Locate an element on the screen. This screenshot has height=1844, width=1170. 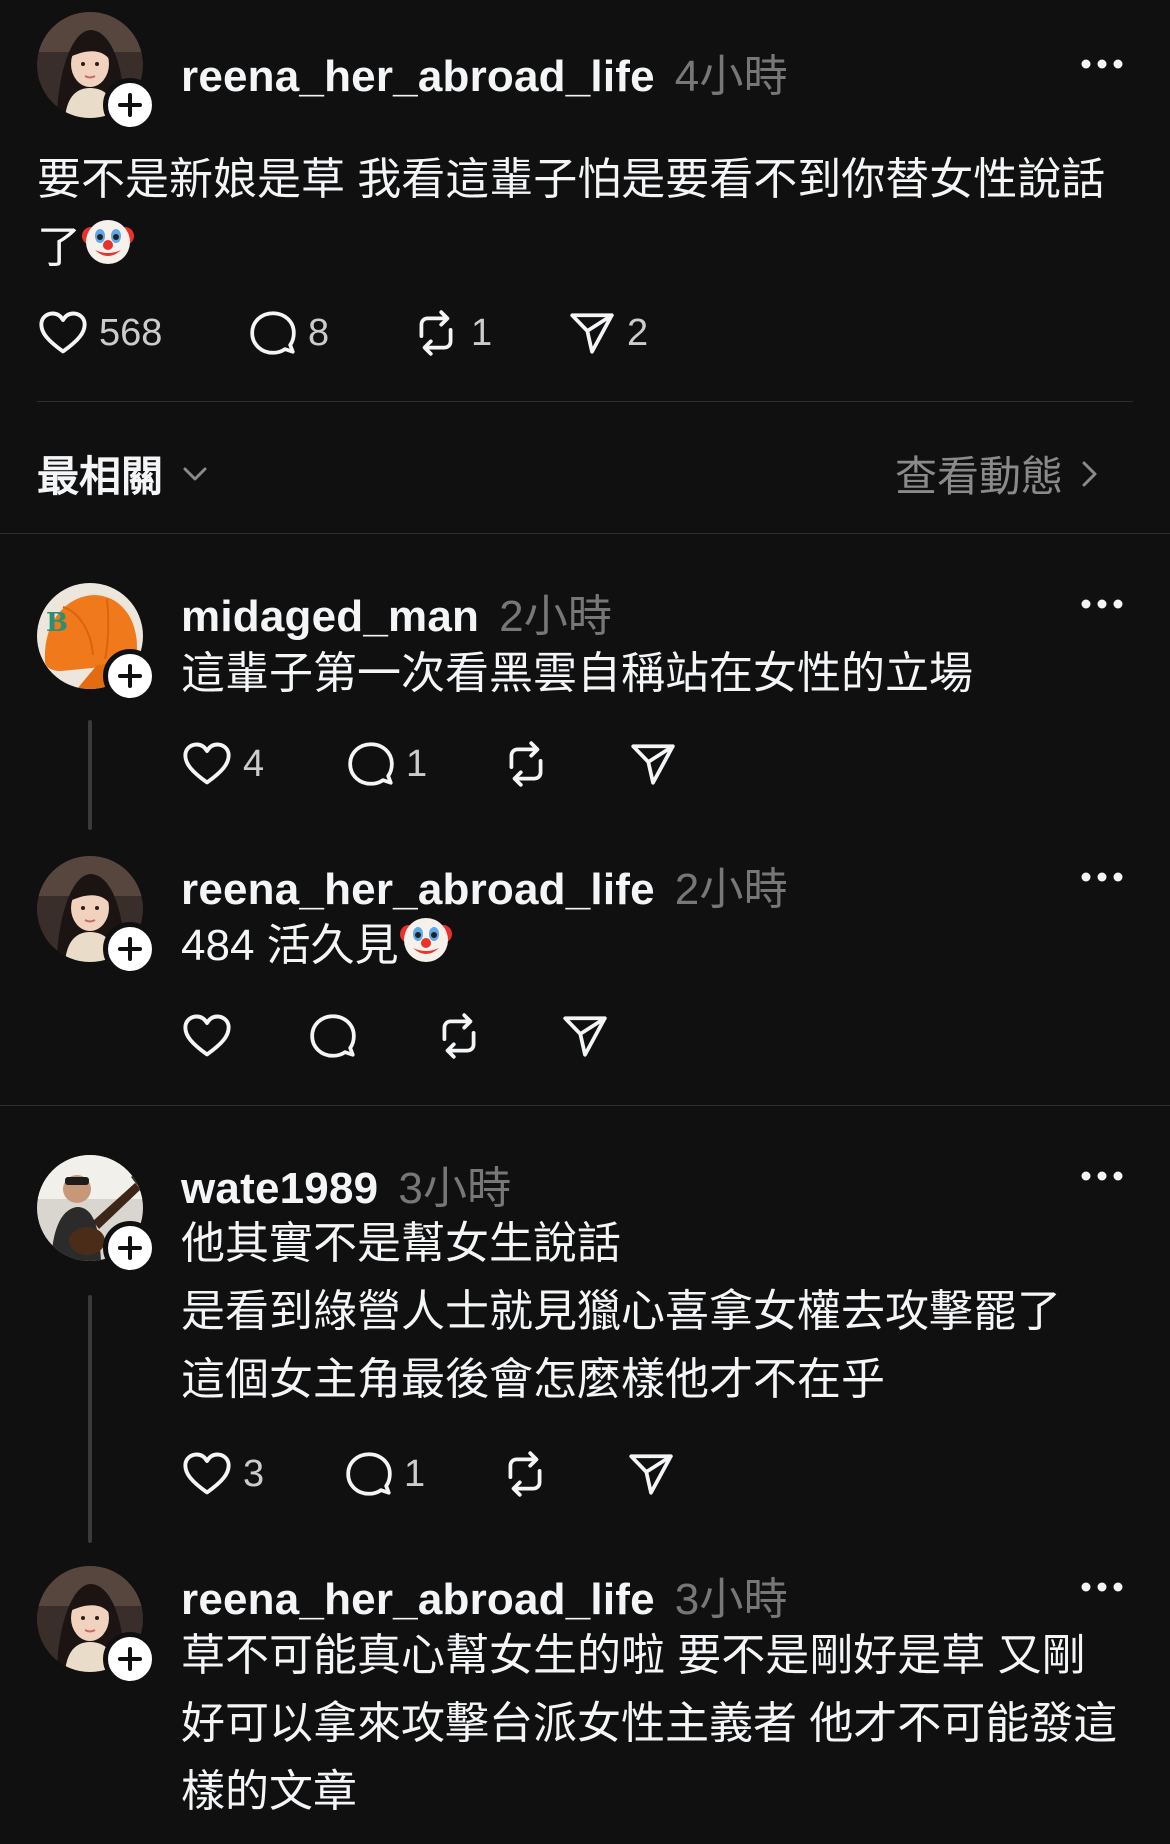
username-text: midaged_man is located at coordinates (330, 616).